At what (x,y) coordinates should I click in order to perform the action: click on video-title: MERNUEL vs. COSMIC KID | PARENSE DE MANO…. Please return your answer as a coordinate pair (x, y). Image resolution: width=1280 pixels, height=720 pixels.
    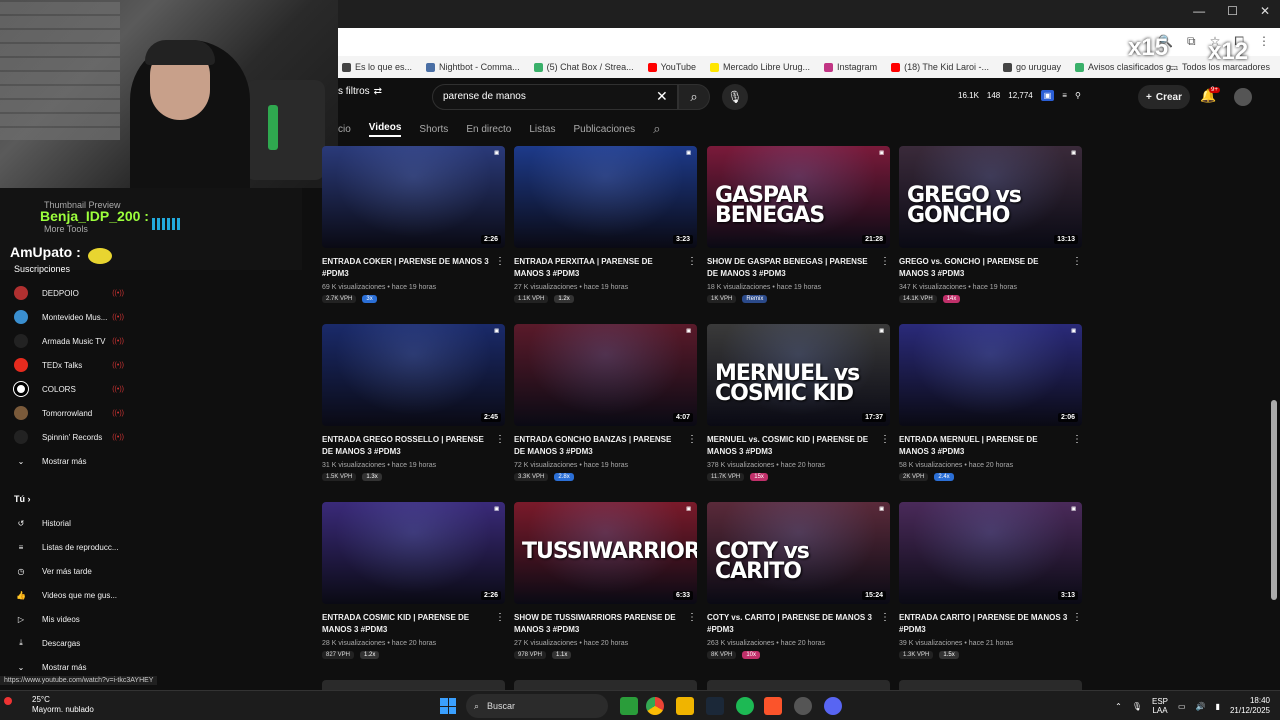
    Looking at the image, I should click on (798, 446).